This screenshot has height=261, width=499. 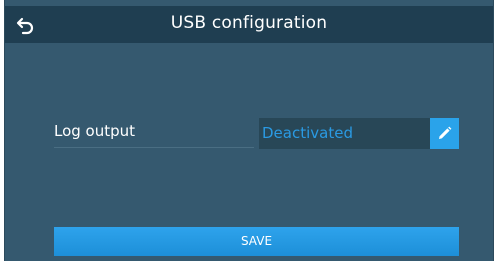 I want to click on pencil-icon, so click(x=445, y=132).